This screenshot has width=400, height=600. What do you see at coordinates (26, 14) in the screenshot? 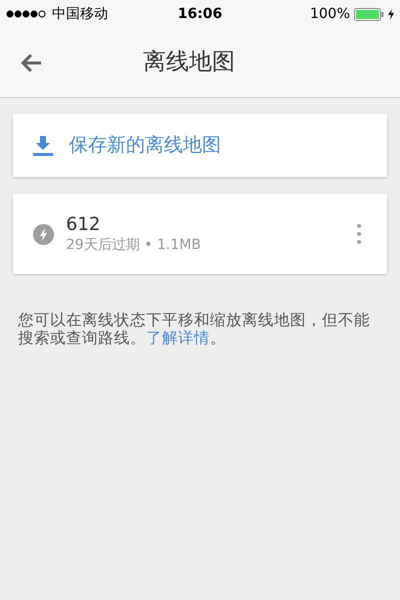
I see `signal-icon` at bounding box center [26, 14].